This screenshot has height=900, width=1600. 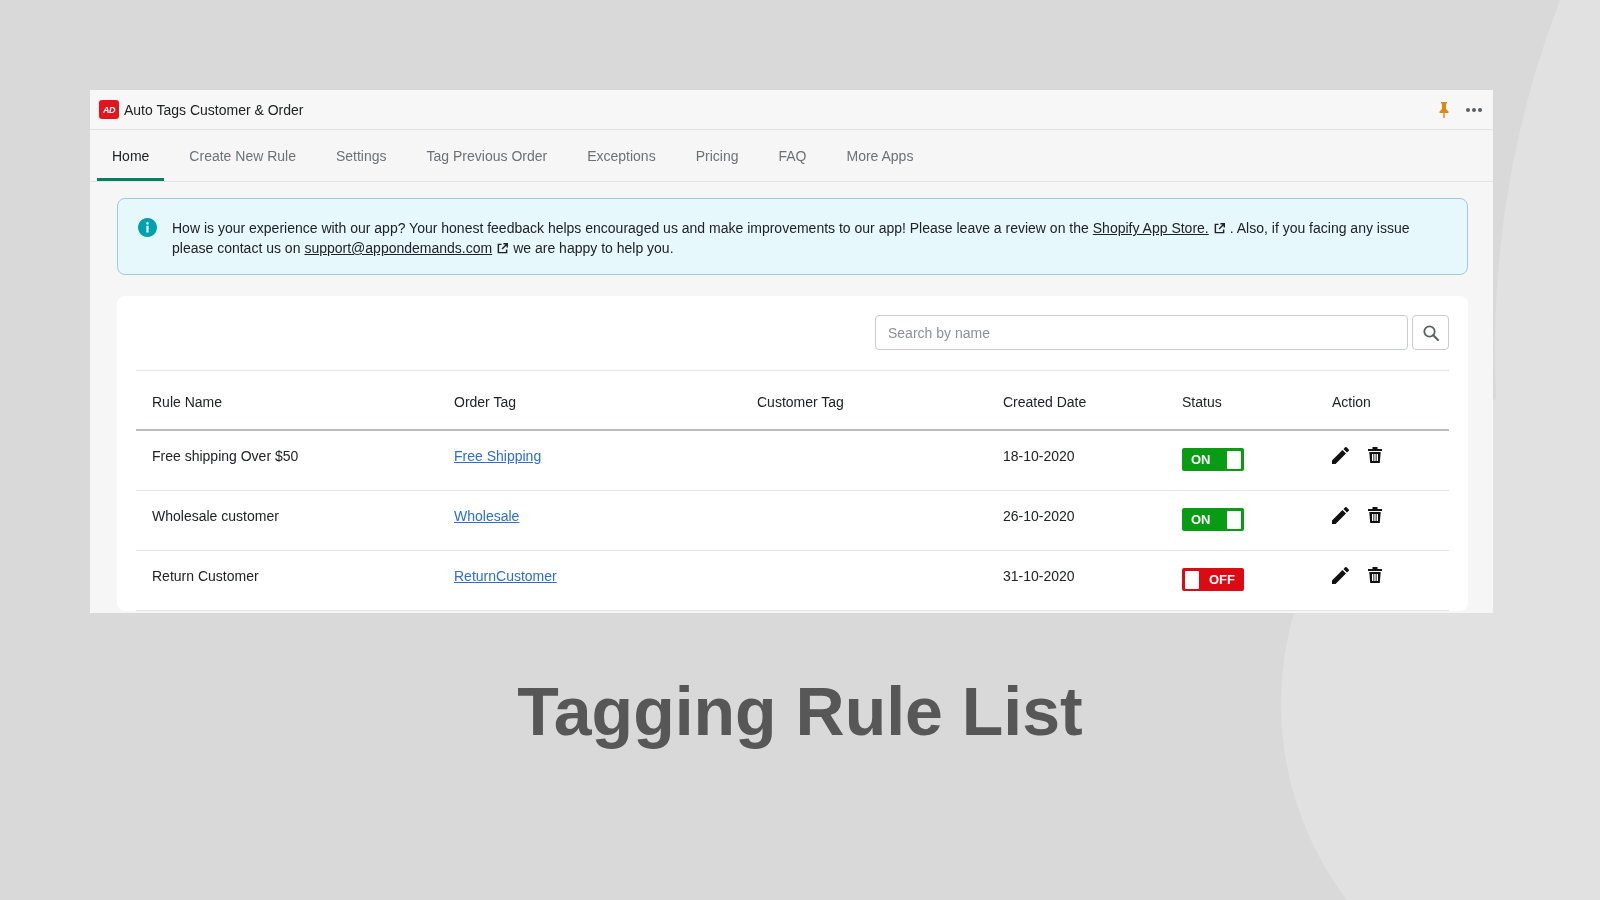 What do you see at coordinates (187, 401) in the screenshot?
I see `column-header: Rule Name` at bounding box center [187, 401].